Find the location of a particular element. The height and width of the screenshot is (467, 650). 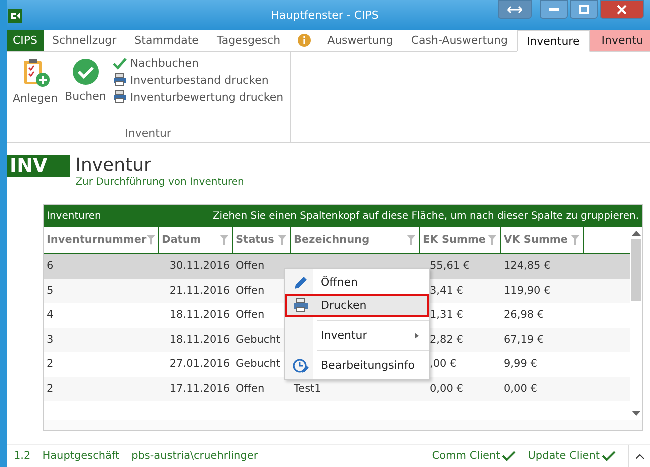

table-cell: 6 is located at coordinates (50, 266).